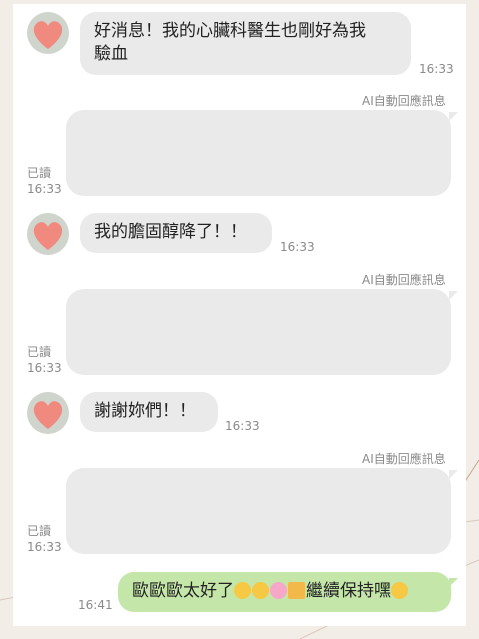 This screenshot has width=479, height=639. I want to click on incoming-message-1: 好消息！我的心臟科醫生也剛好為我 驗血, so click(245, 43).